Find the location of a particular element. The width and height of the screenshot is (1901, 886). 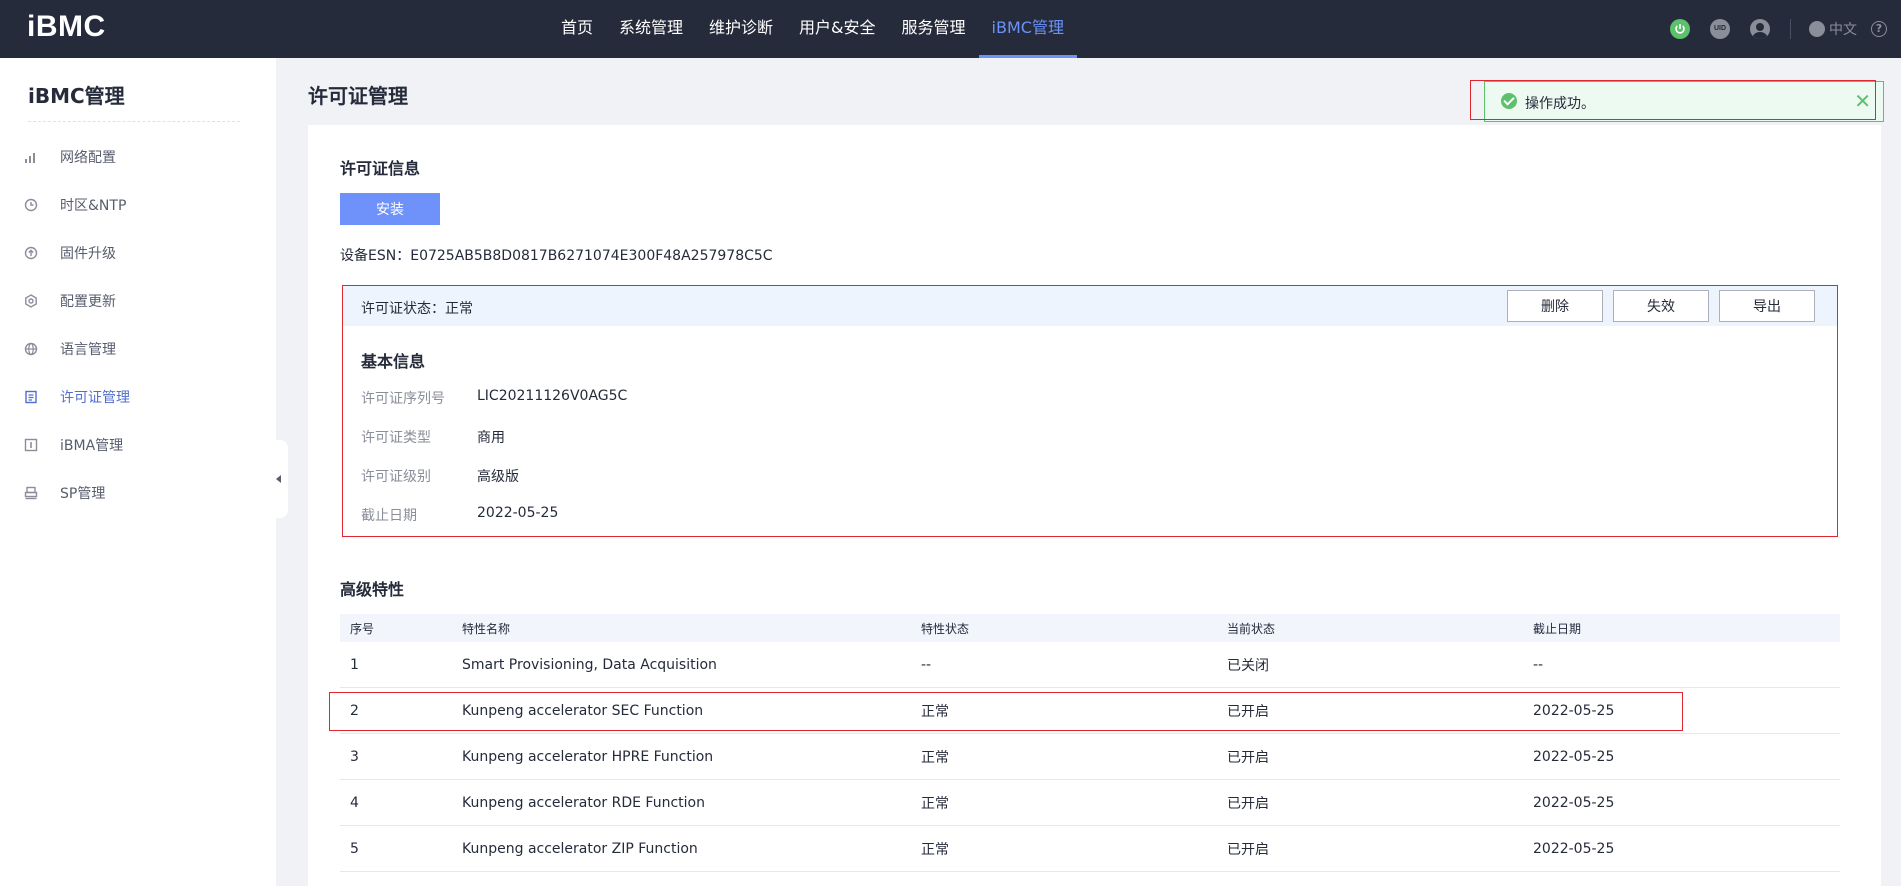

nav-ibmc: iBMC管理 is located at coordinates (1028, 29).